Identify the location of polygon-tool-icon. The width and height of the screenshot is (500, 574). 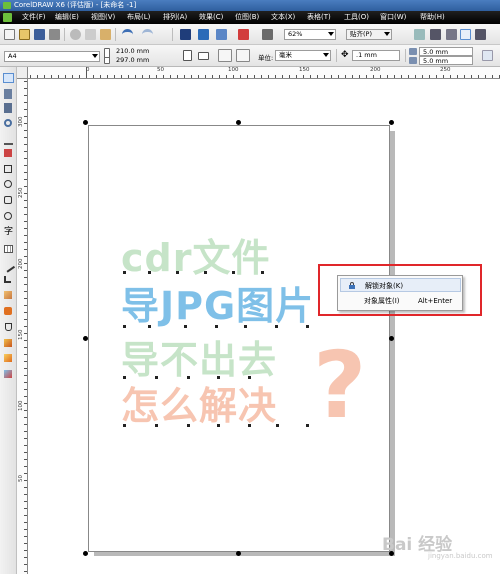
(8, 200).